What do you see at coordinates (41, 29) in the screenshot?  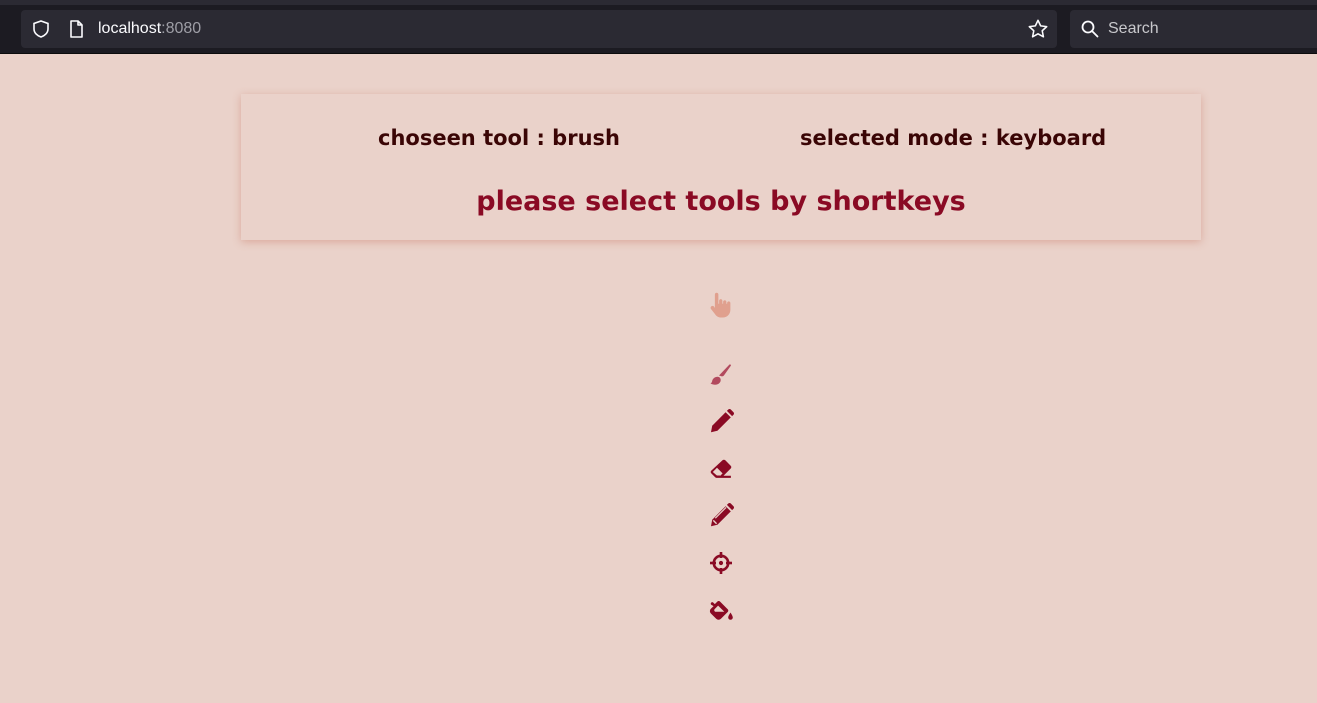 I see `shield-icon` at bounding box center [41, 29].